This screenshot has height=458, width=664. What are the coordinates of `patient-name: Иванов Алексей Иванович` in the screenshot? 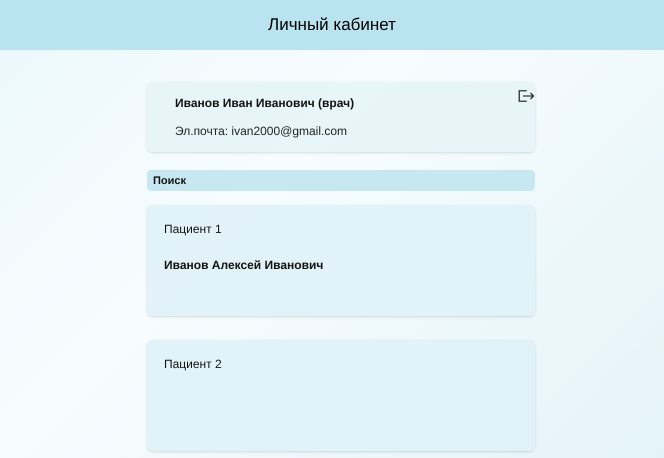 It's located at (244, 265).